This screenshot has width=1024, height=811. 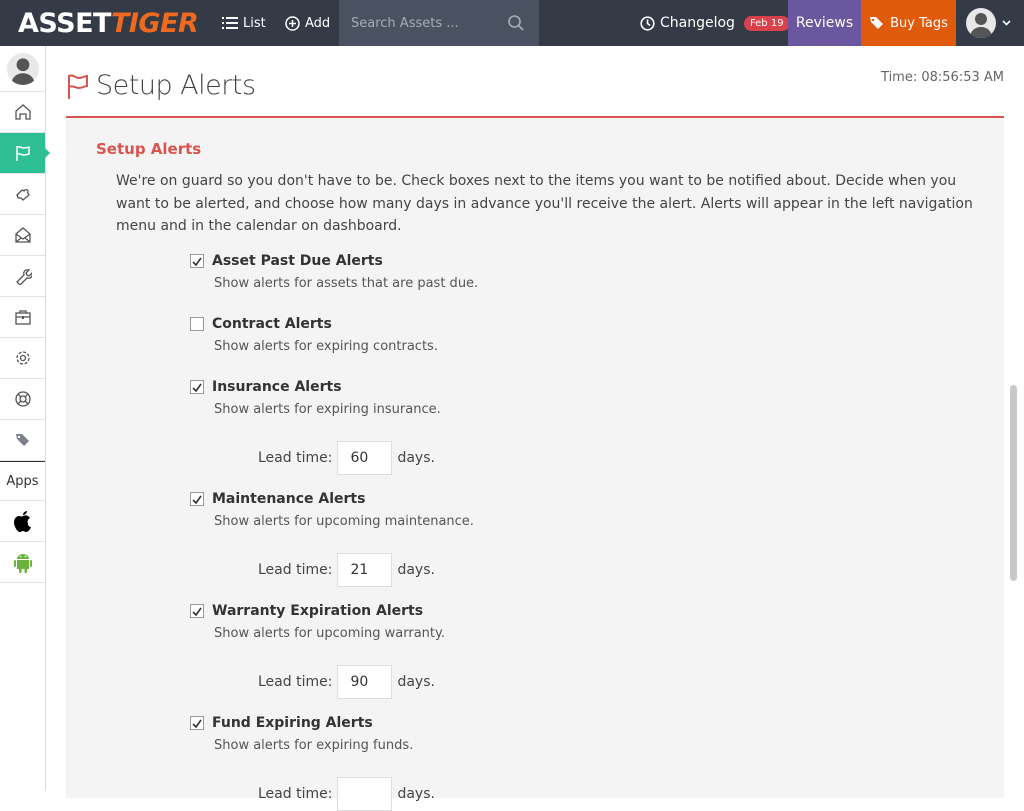 I want to click on tags-icon, so click(x=22, y=440).